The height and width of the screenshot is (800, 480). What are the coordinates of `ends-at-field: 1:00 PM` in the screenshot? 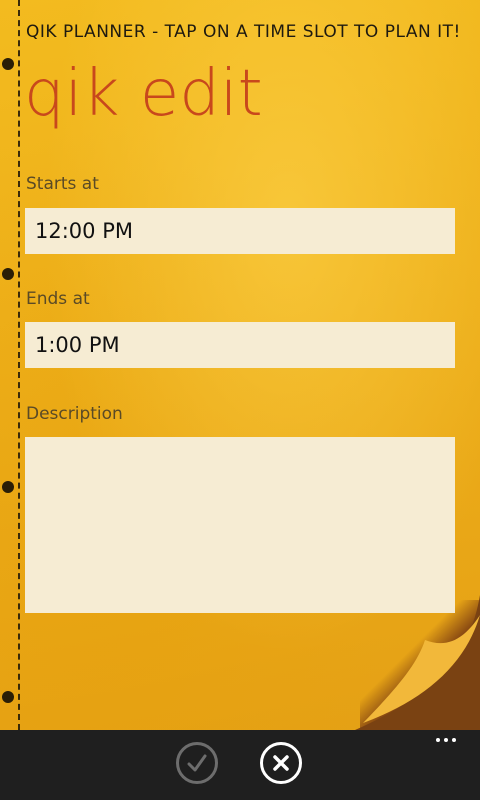 It's located at (240, 345).